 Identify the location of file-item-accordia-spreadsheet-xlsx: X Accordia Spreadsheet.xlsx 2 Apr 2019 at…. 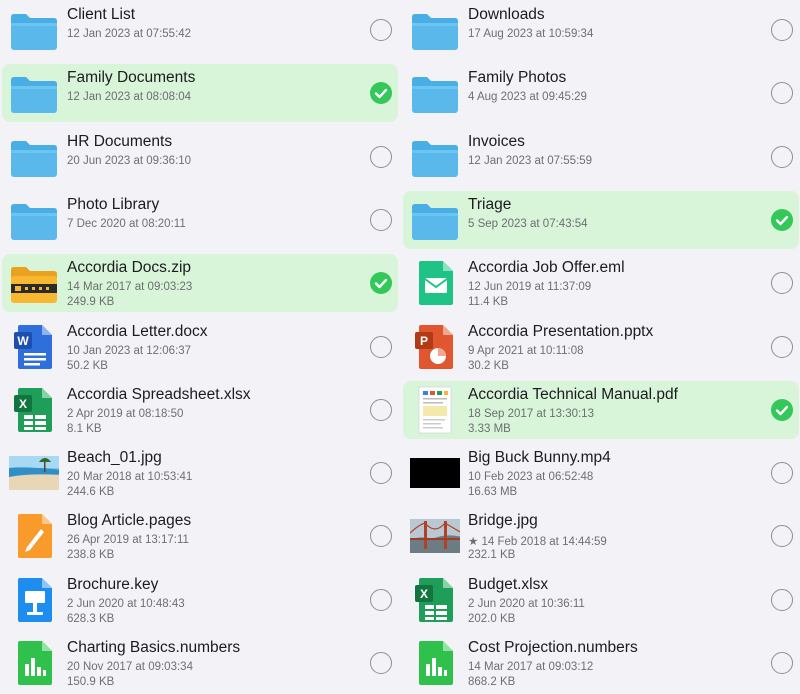
(200, 410).